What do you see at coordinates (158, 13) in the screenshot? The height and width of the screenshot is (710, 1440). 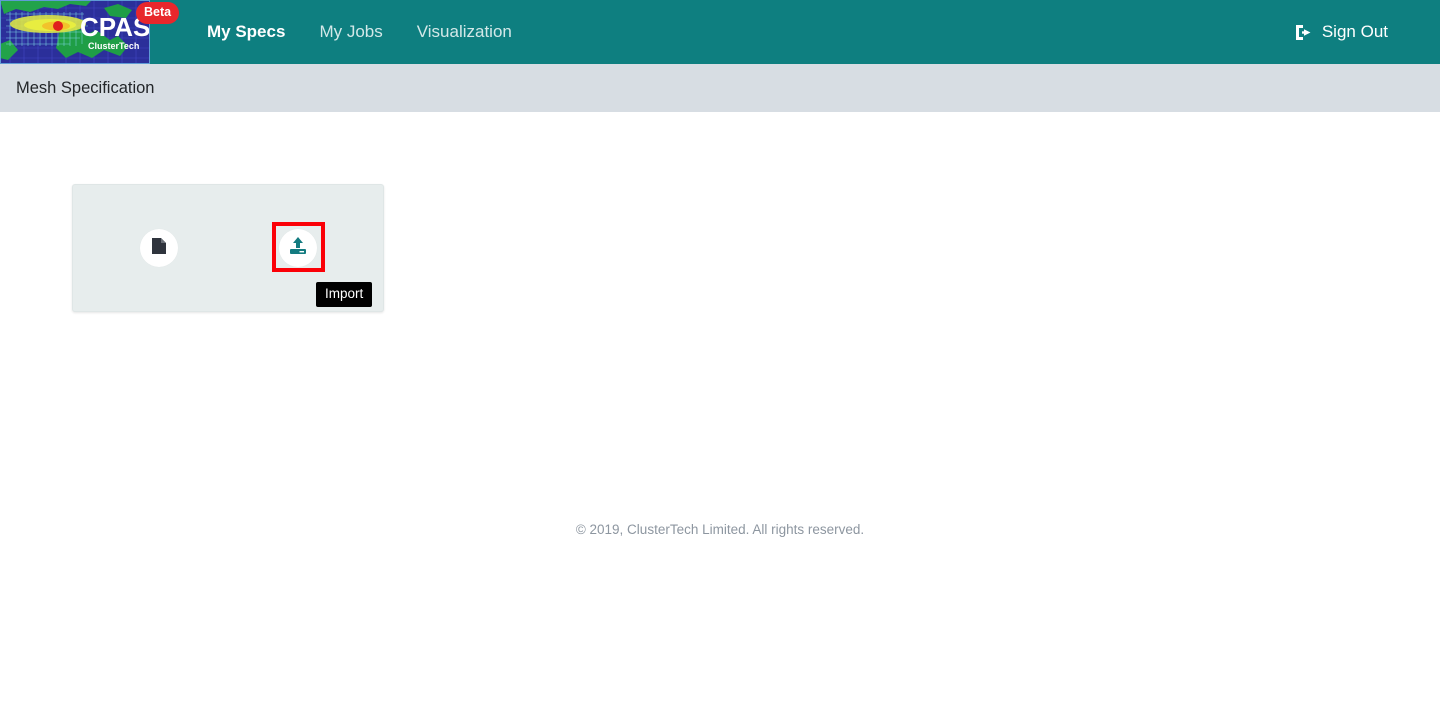 I see `beta-badge: Beta` at bounding box center [158, 13].